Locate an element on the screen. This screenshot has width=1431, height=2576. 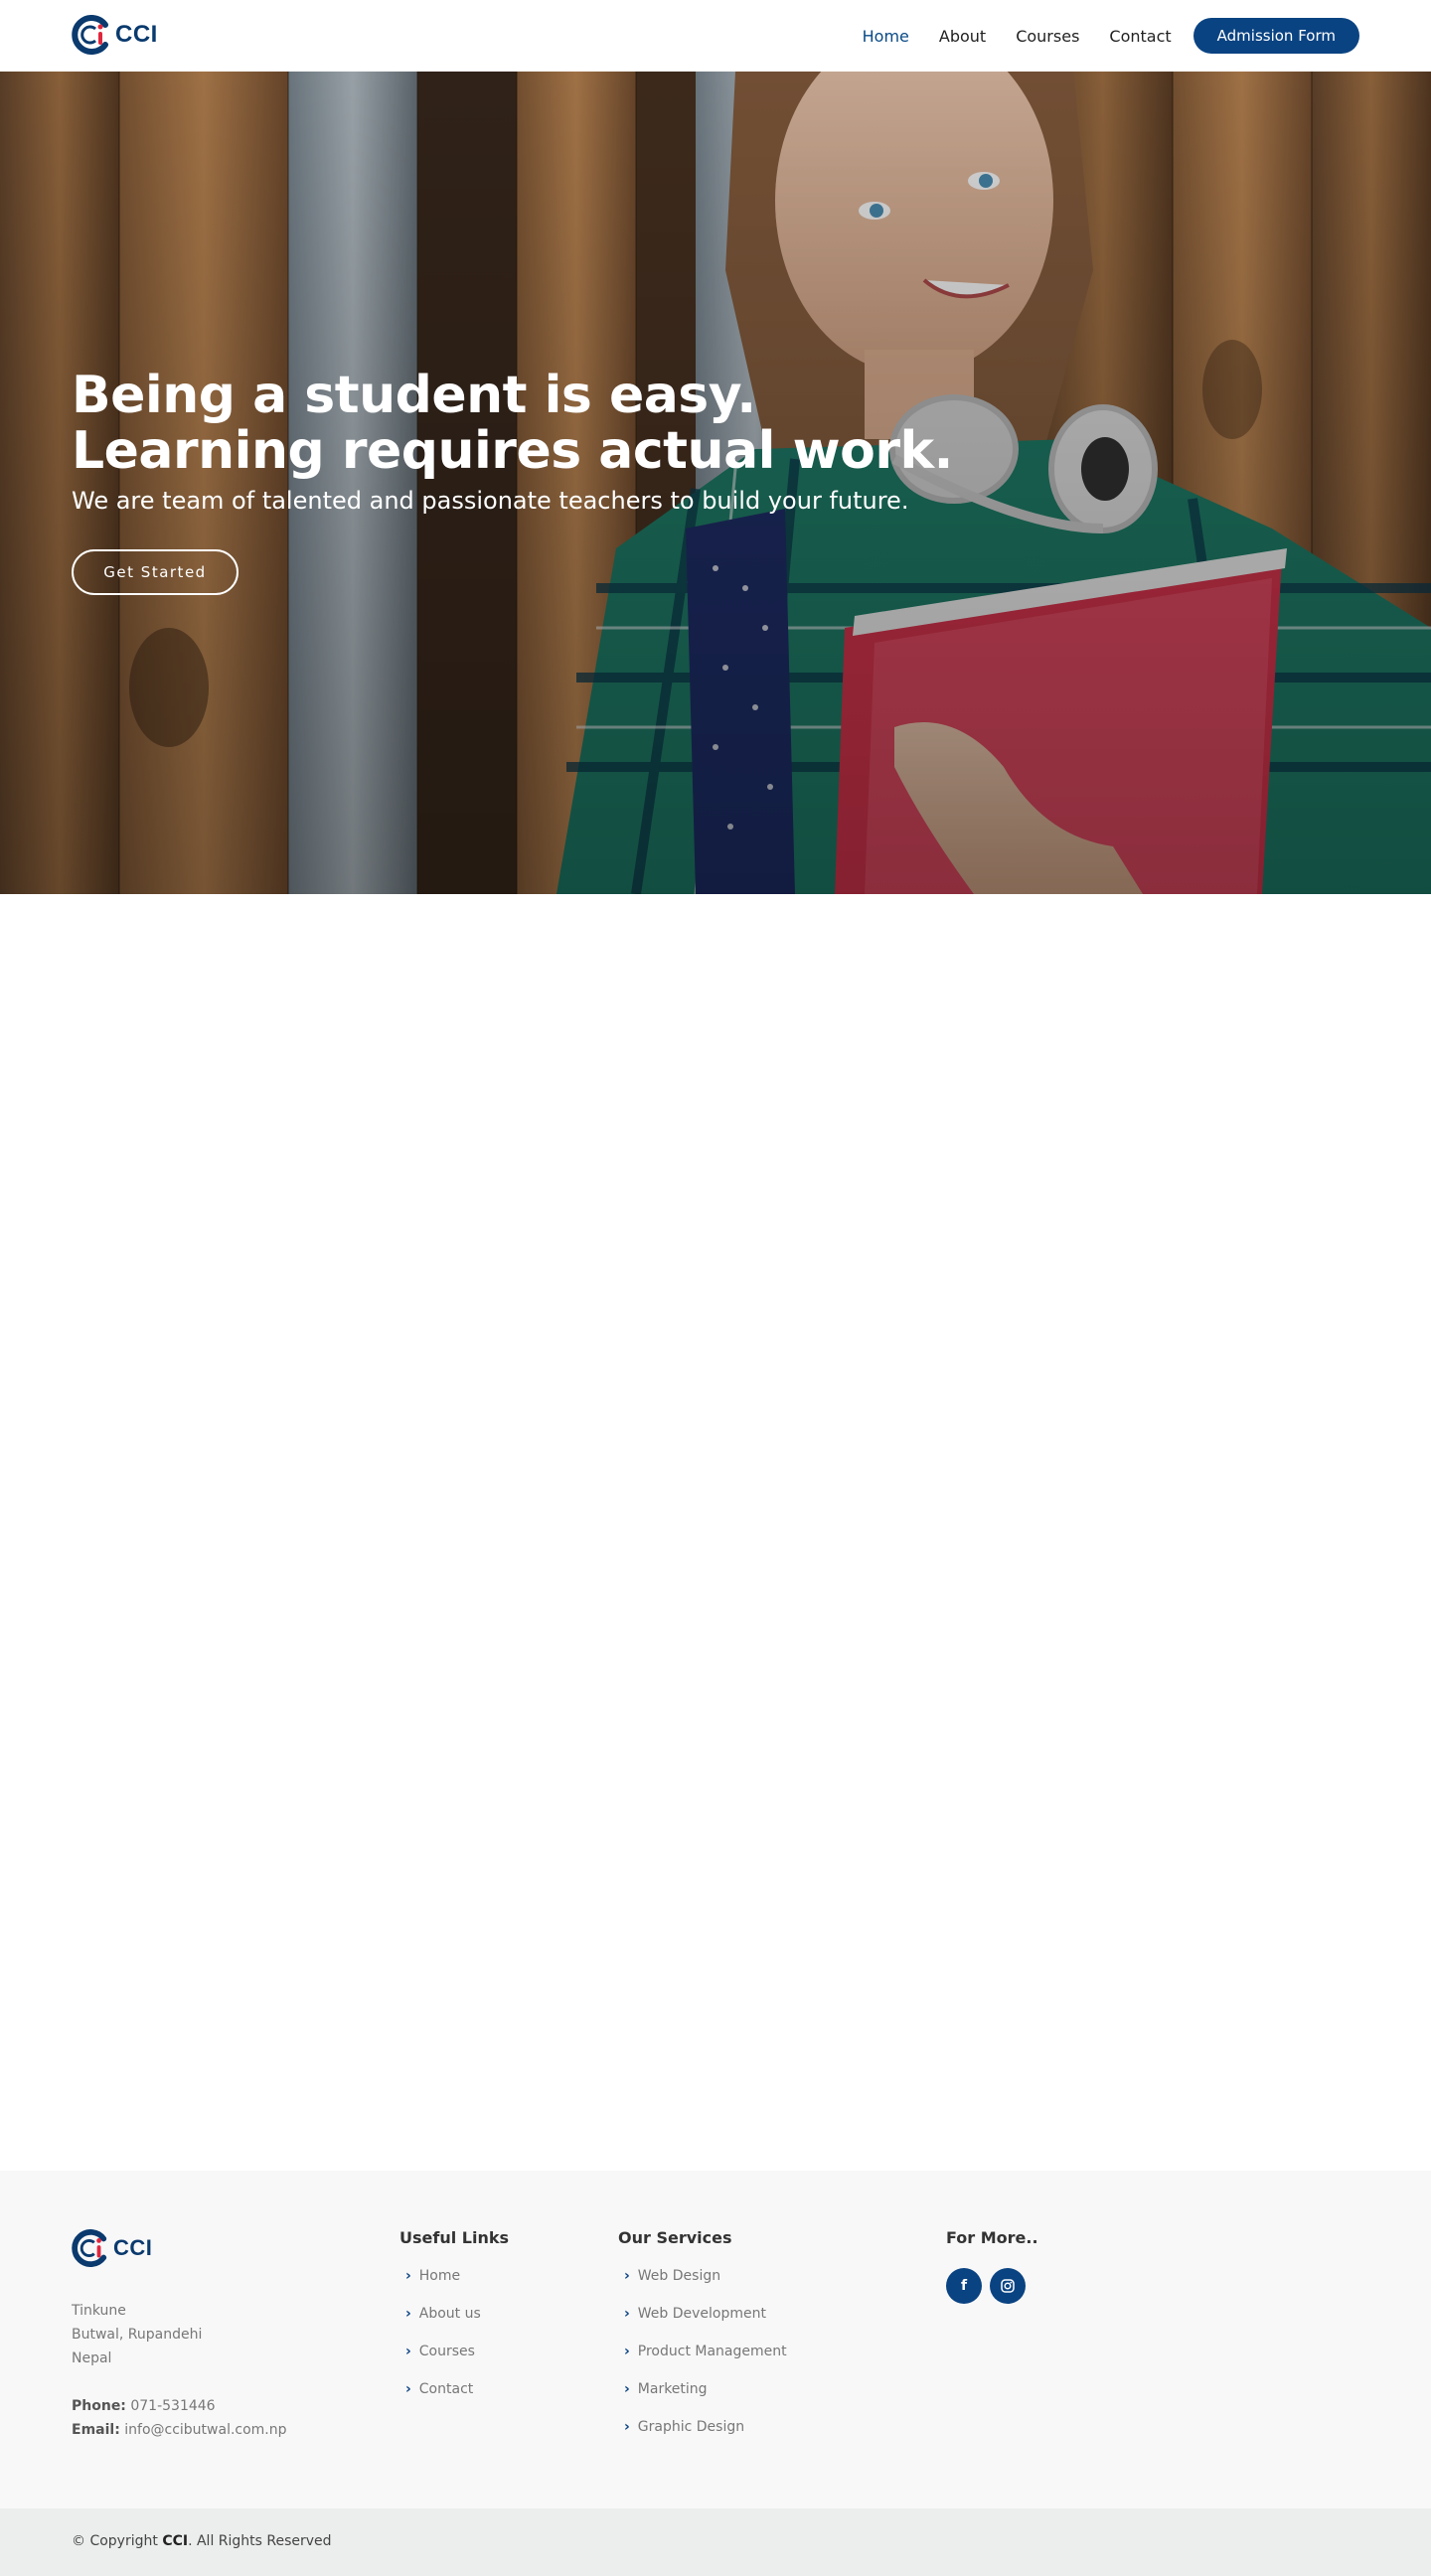
hero-title-line-2: Learning requires actual work. is located at coordinates (512, 451).